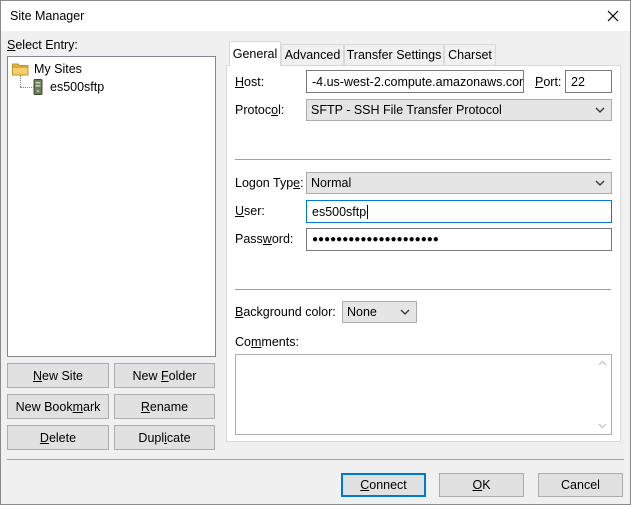  What do you see at coordinates (315, 459) in the screenshot?
I see `footer-separator` at bounding box center [315, 459].